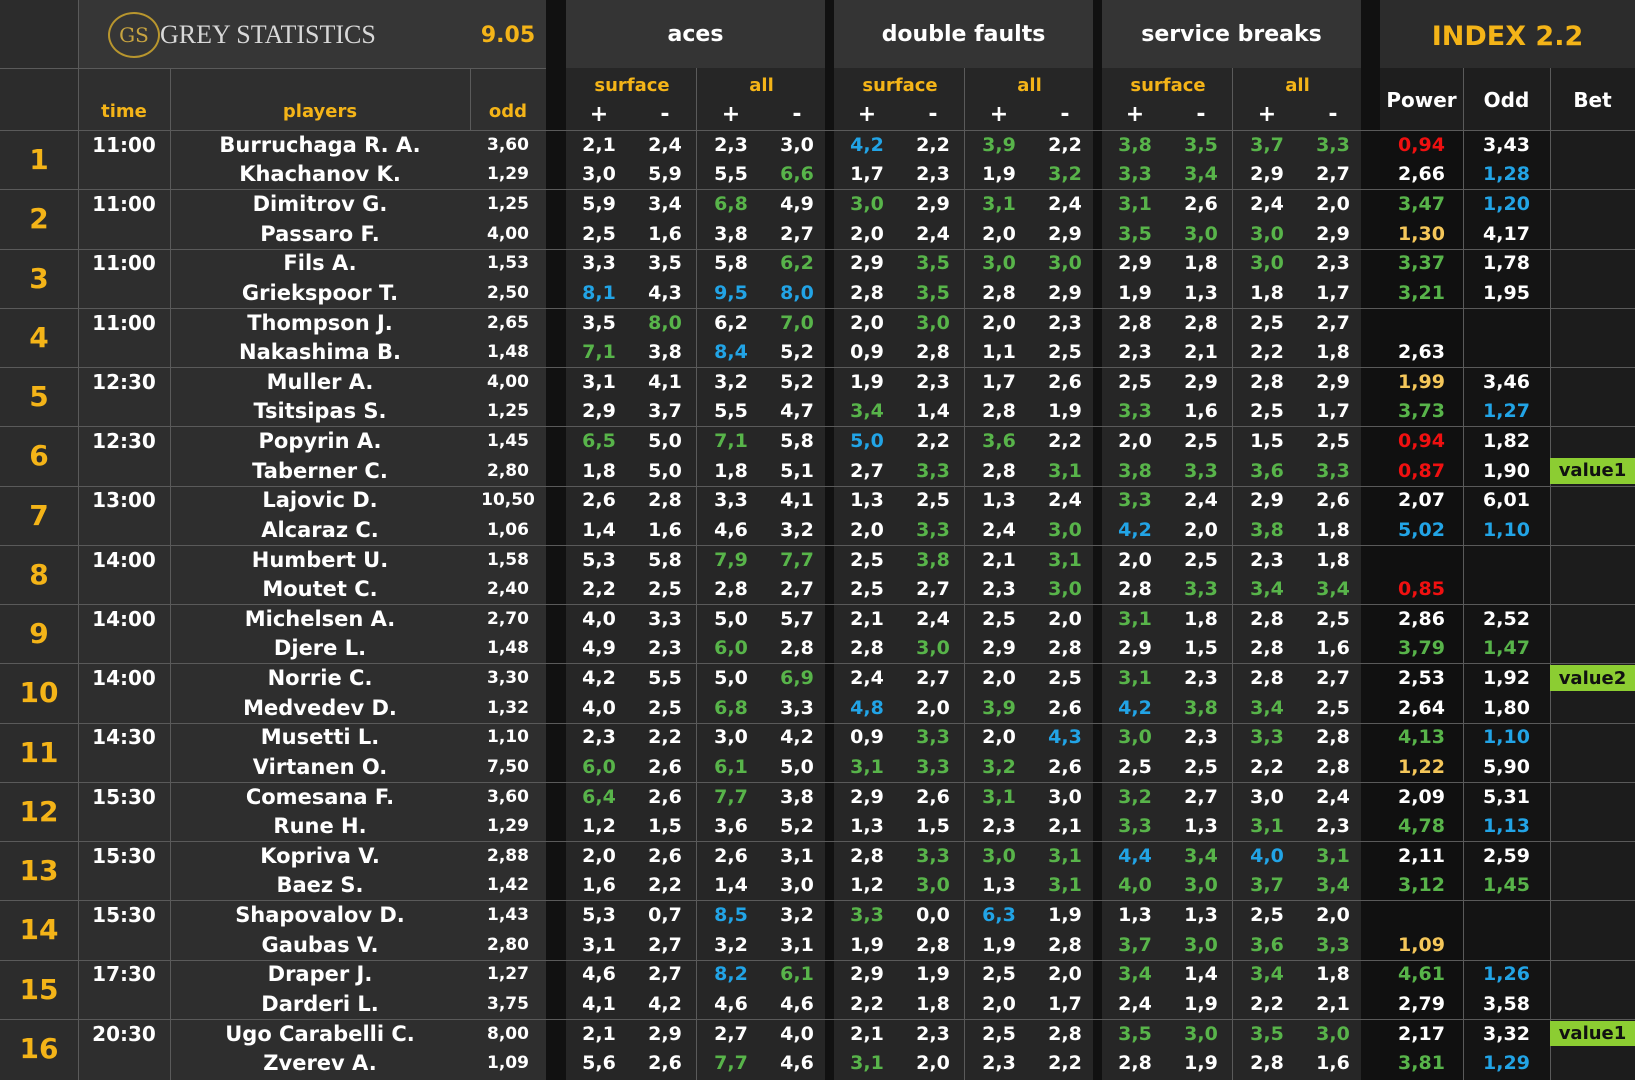 This screenshot has height=1080, width=1635. Describe the element at coordinates (797, 322) in the screenshot. I see `stat-aces: 7,0` at that location.